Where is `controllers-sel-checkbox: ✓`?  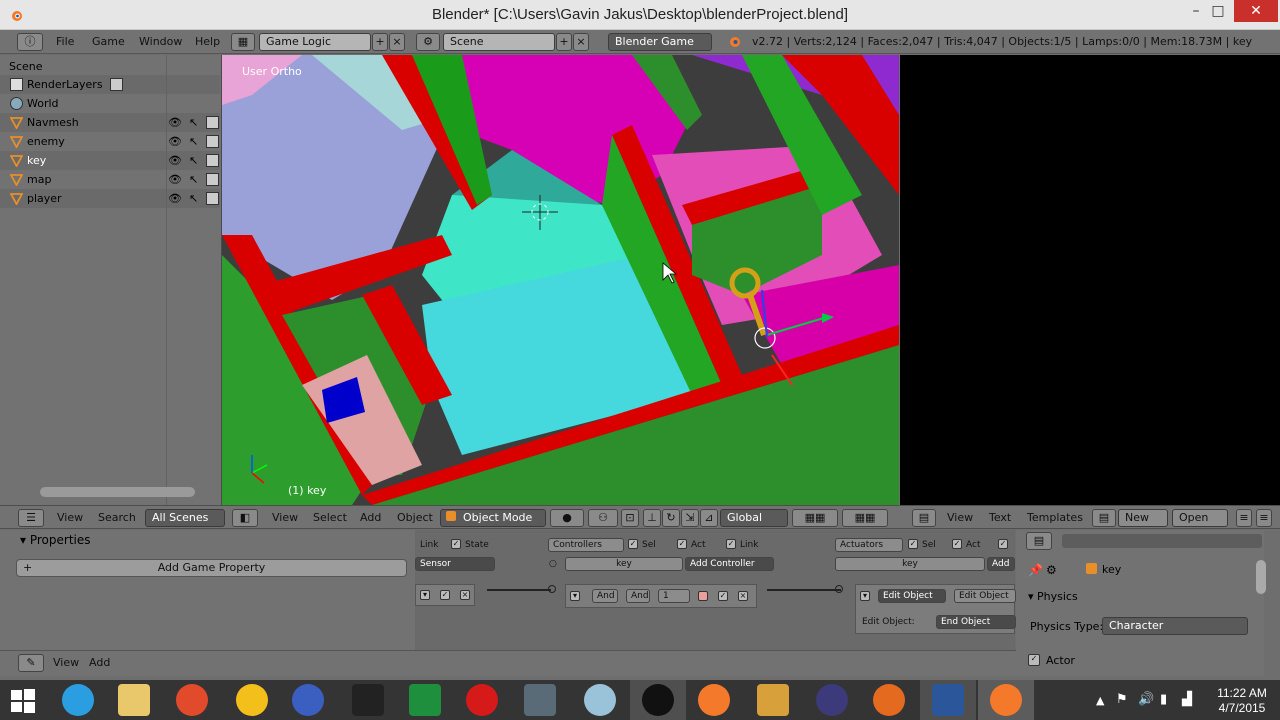 controllers-sel-checkbox: ✓ is located at coordinates (633, 544).